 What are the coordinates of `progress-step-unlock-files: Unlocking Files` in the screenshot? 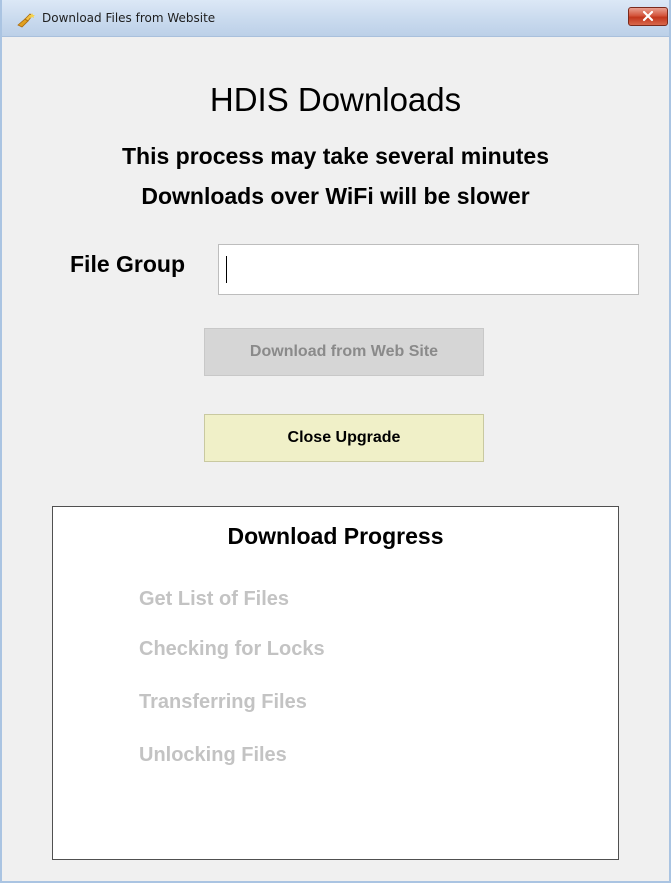 It's located at (213, 755).